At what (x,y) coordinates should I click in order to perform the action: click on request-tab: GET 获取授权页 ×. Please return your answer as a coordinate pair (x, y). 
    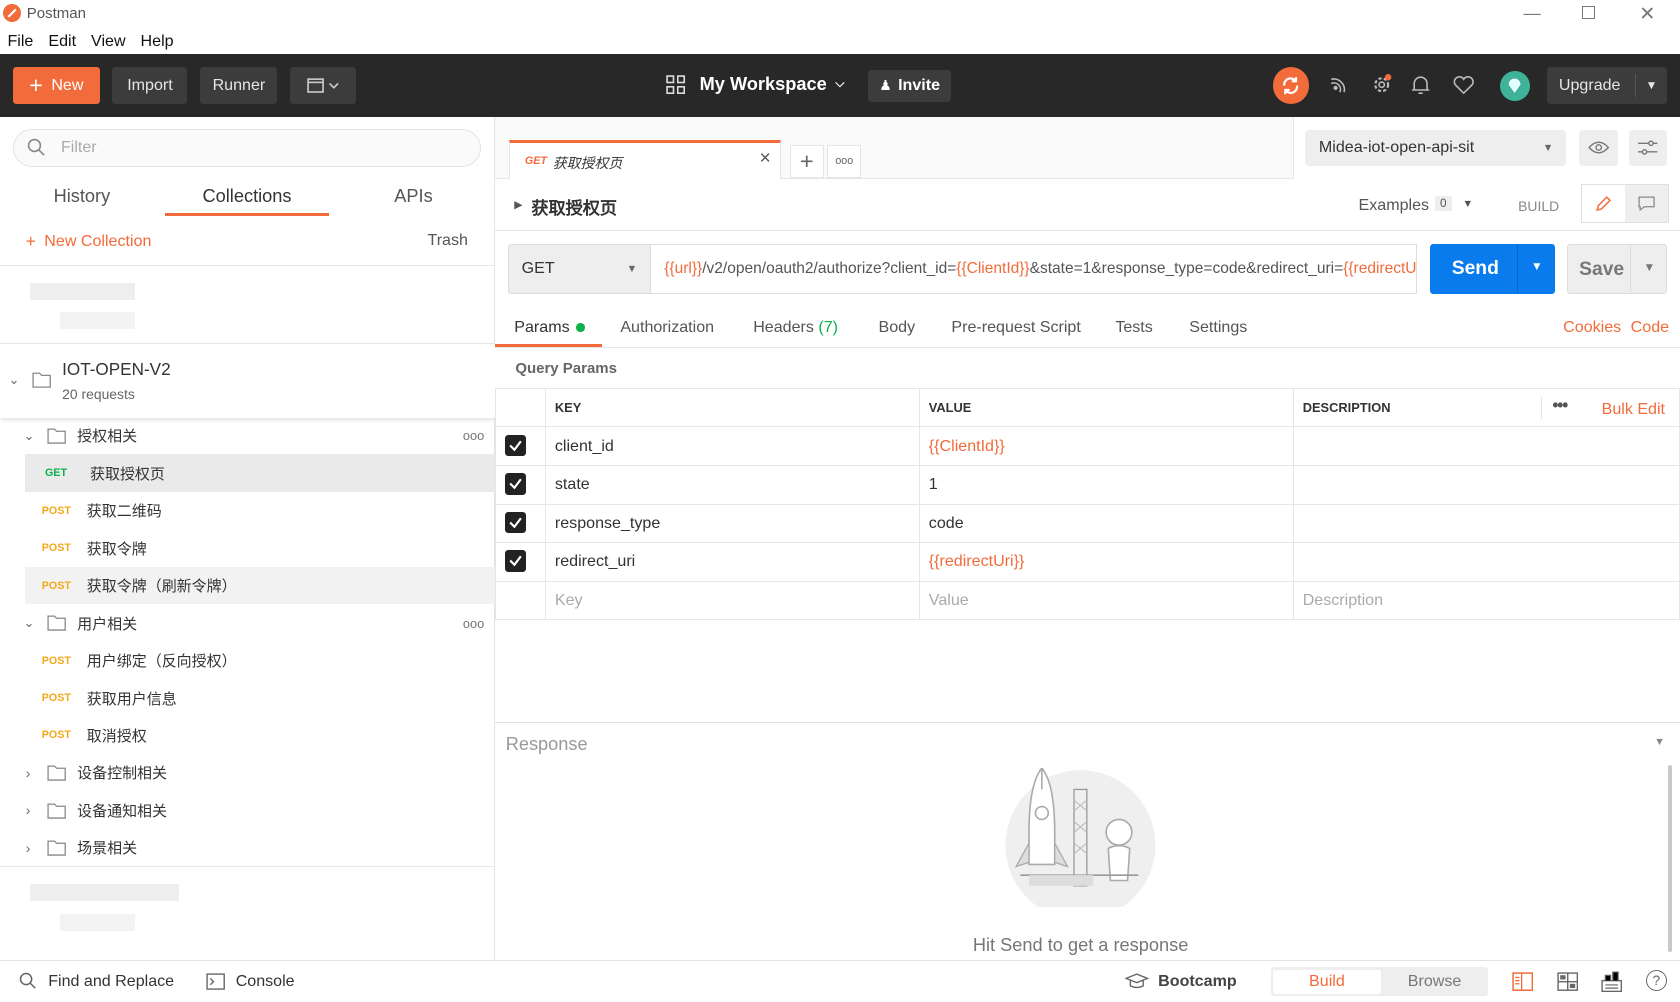
    Looking at the image, I should click on (645, 160).